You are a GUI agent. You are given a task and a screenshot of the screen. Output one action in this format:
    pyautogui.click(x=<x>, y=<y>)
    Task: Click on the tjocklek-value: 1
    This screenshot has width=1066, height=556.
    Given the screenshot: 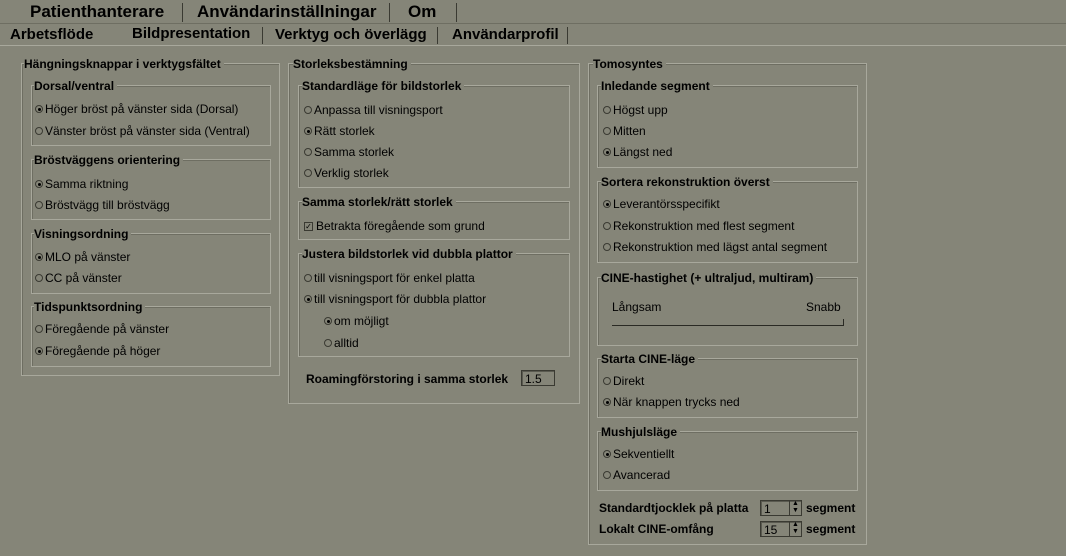 What is the action you would take?
    pyautogui.click(x=767, y=509)
    